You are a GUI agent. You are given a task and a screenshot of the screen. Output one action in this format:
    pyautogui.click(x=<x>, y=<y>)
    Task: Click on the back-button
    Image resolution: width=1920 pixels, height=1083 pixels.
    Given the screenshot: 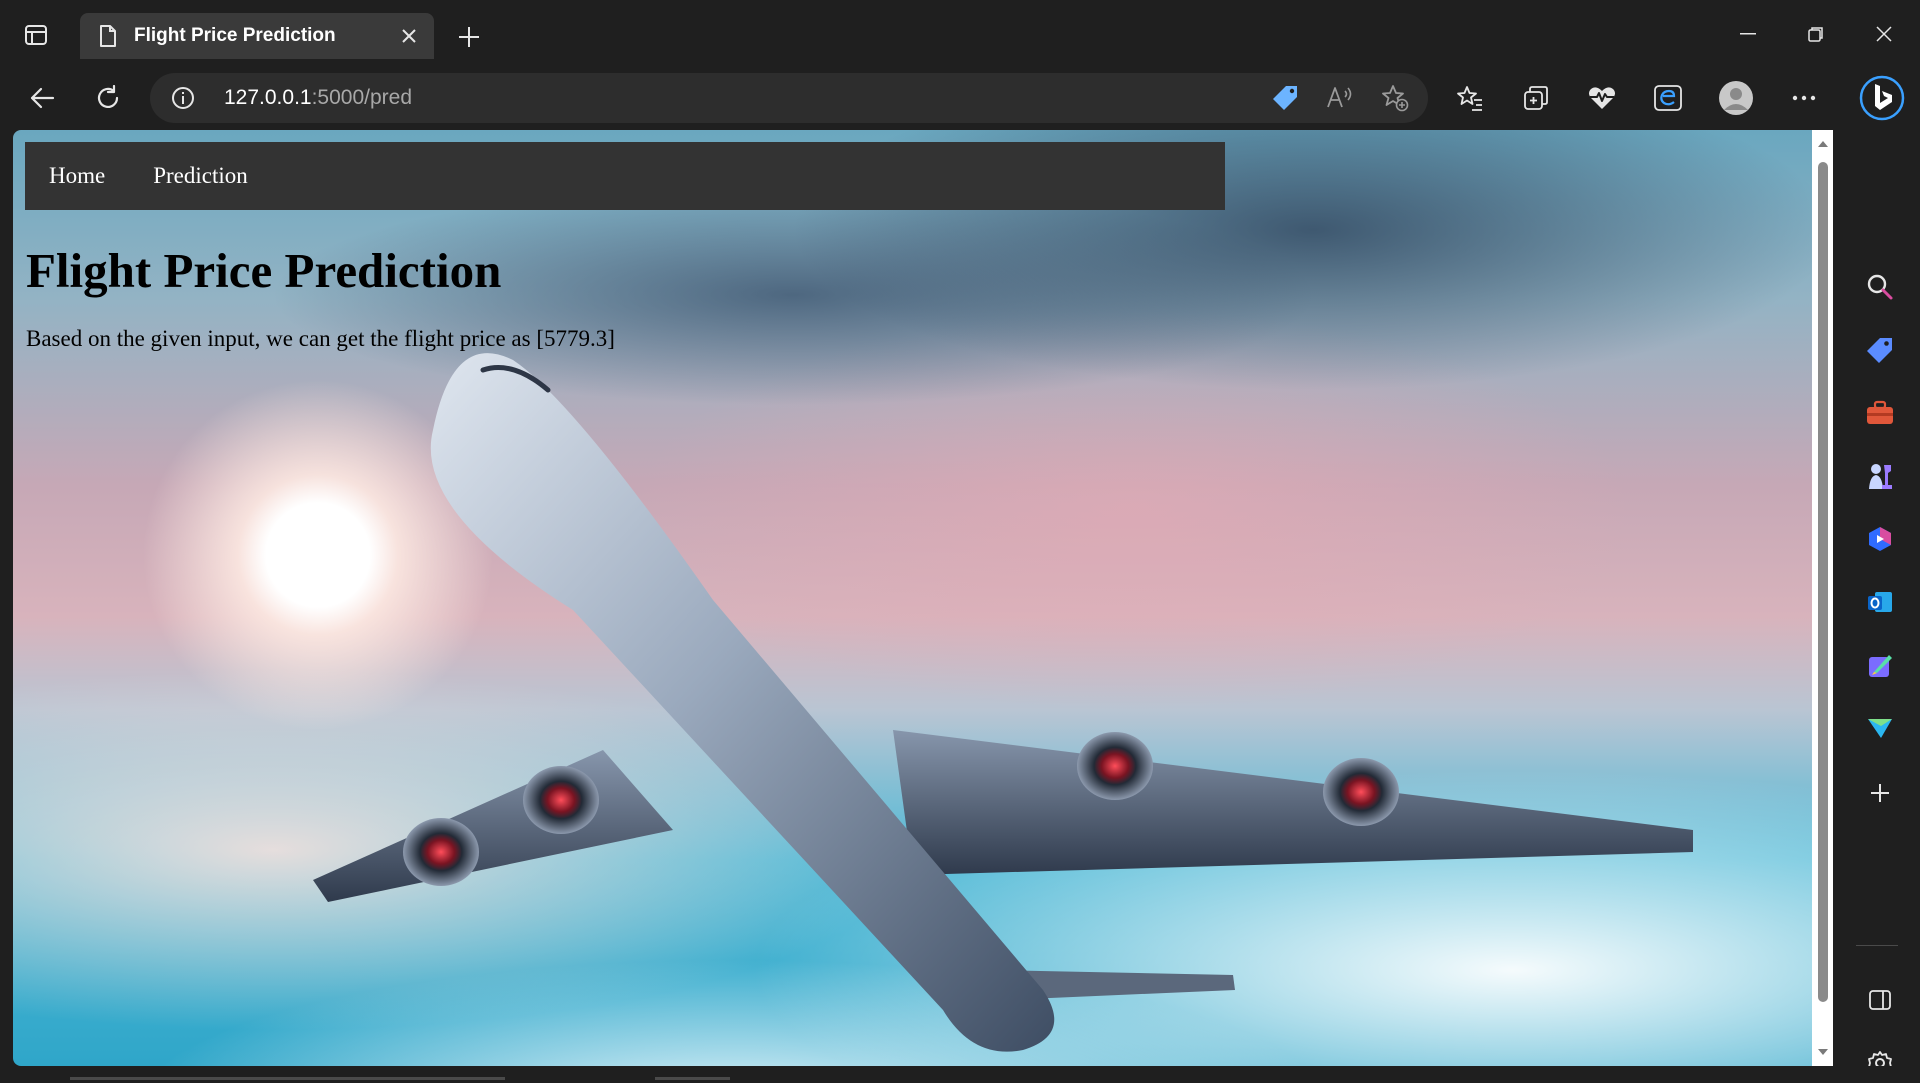 What is the action you would take?
    pyautogui.click(x=42, y=98)
    